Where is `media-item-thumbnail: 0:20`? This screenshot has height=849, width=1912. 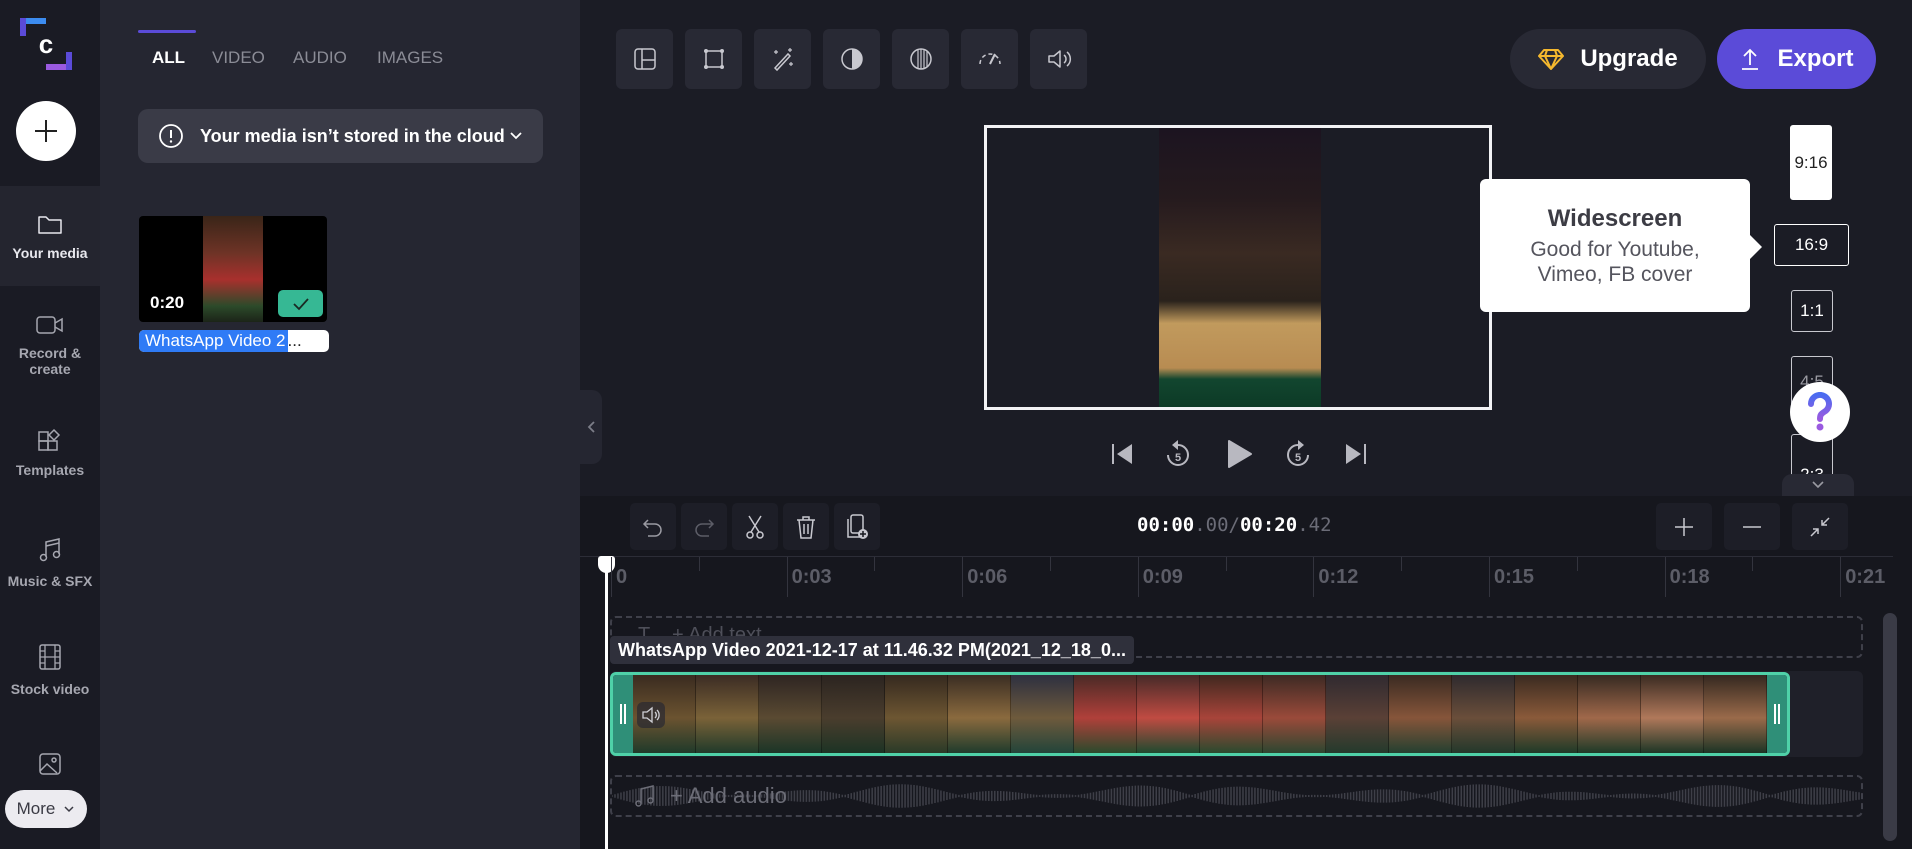 media-item-thumbnail: 0:20 is located at coordinates (233, 269).